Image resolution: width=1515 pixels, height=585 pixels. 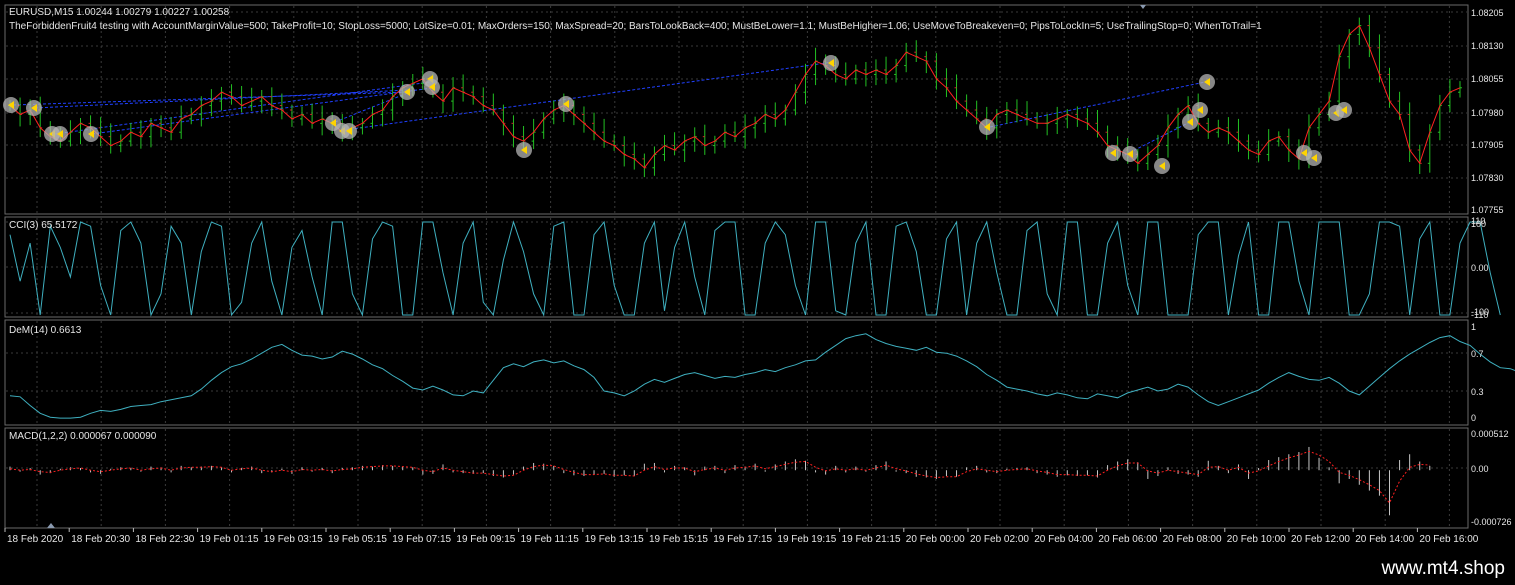 What do you see at coordinates (1442, 568) in the screenshot?
I see `watermark-text: www.mt4.shop` at bounding box center [1442, 568].